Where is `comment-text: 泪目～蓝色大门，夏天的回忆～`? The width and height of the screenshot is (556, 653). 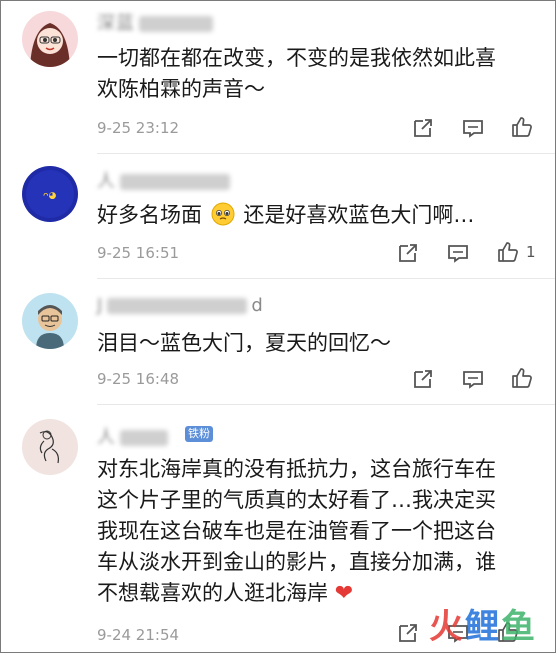 comment-text: 泪目～蓝色大门，夏天的回忆～ is located at coordinates (317, 343).